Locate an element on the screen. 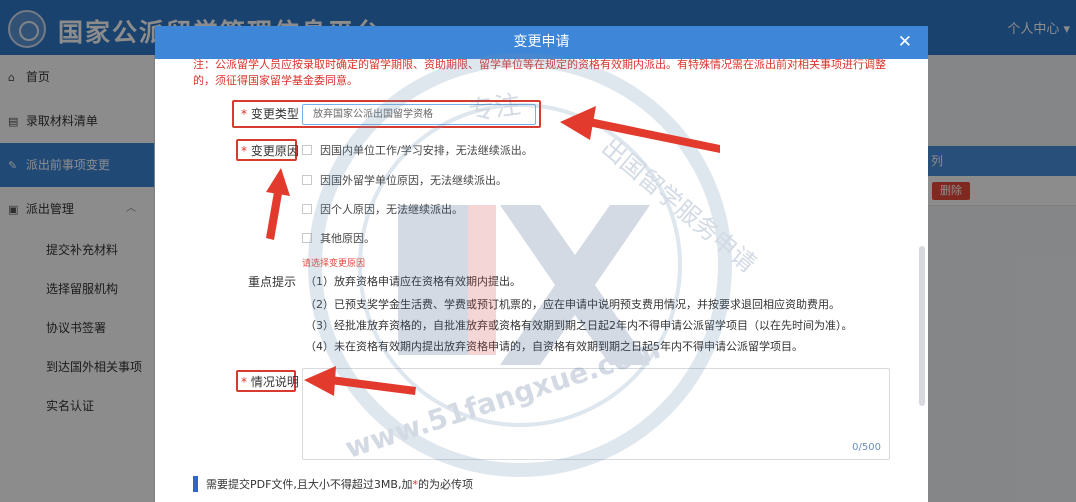 The image size is (1076, 502). char-counter: 0/500 is located at coordinates (866, 447).